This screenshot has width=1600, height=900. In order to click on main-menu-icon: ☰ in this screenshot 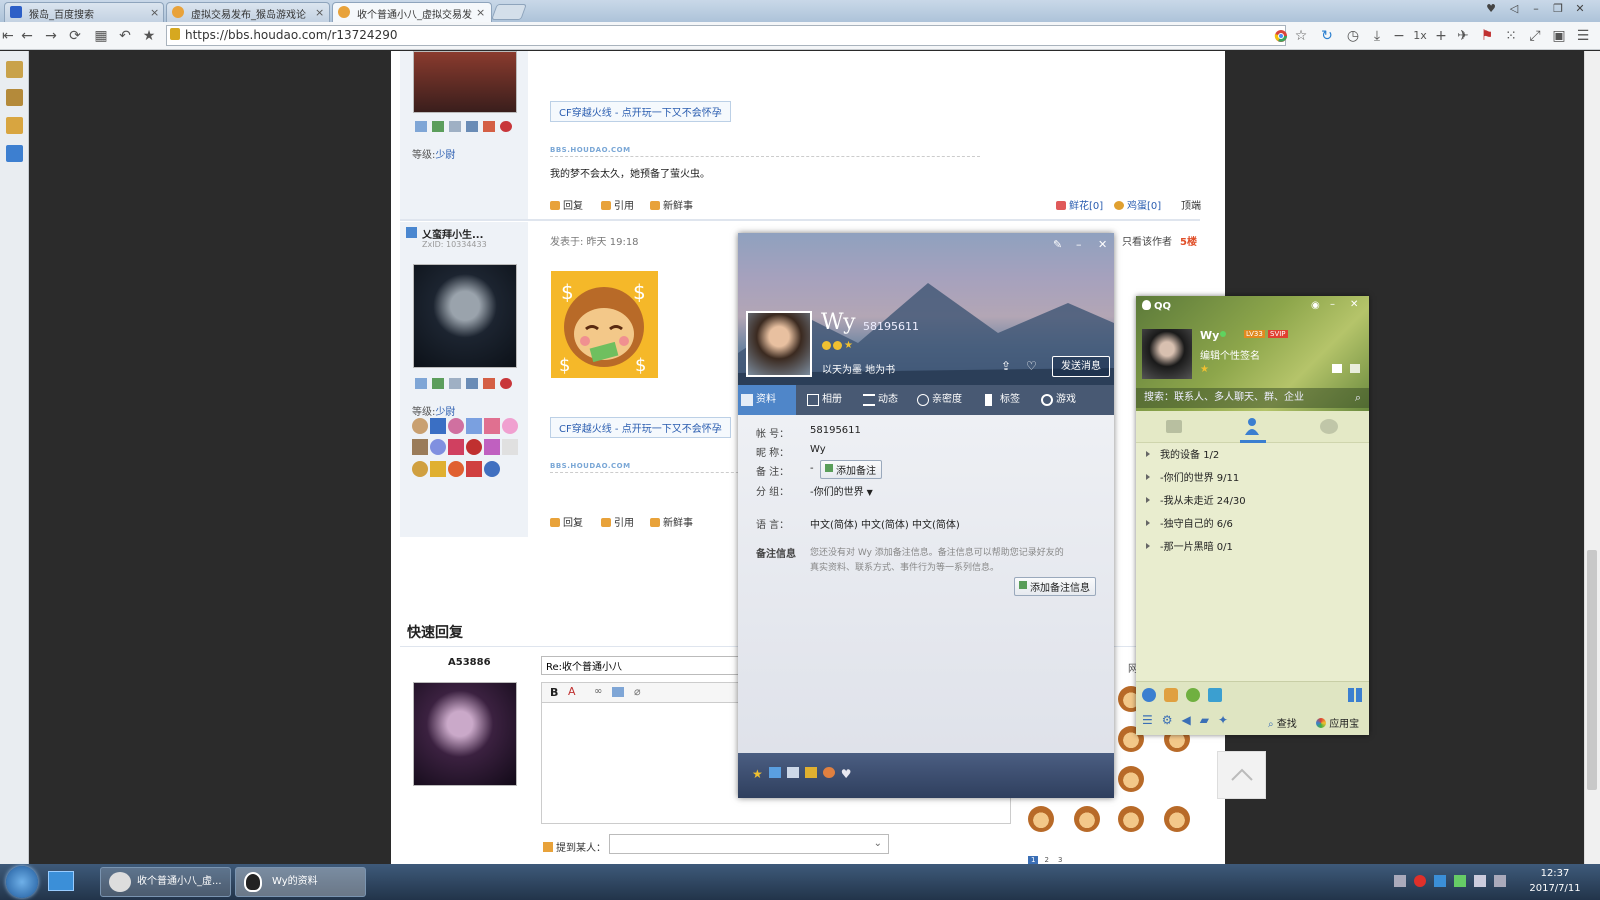, I will do `click(1147, 720)`.